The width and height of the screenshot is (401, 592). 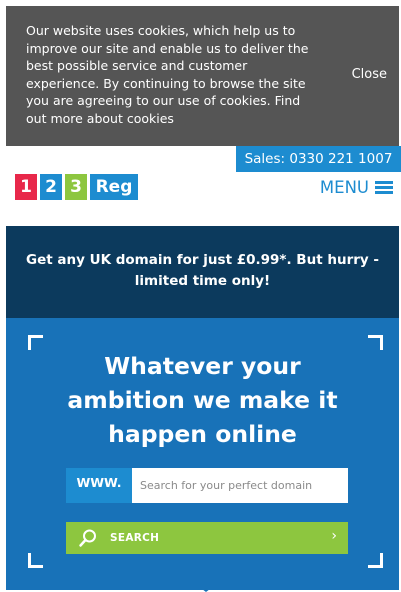 I want to click on scroll-down-arrow-icon, so click(x=206, y=589).